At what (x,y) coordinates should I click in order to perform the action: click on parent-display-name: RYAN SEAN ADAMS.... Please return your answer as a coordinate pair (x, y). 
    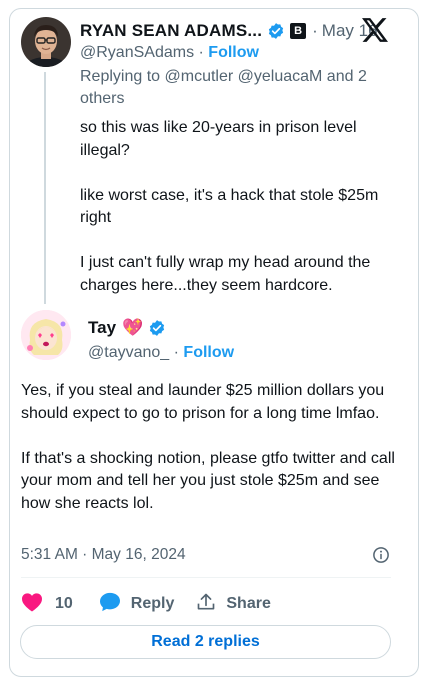
    Looking at the image, I should click on (171, 31).